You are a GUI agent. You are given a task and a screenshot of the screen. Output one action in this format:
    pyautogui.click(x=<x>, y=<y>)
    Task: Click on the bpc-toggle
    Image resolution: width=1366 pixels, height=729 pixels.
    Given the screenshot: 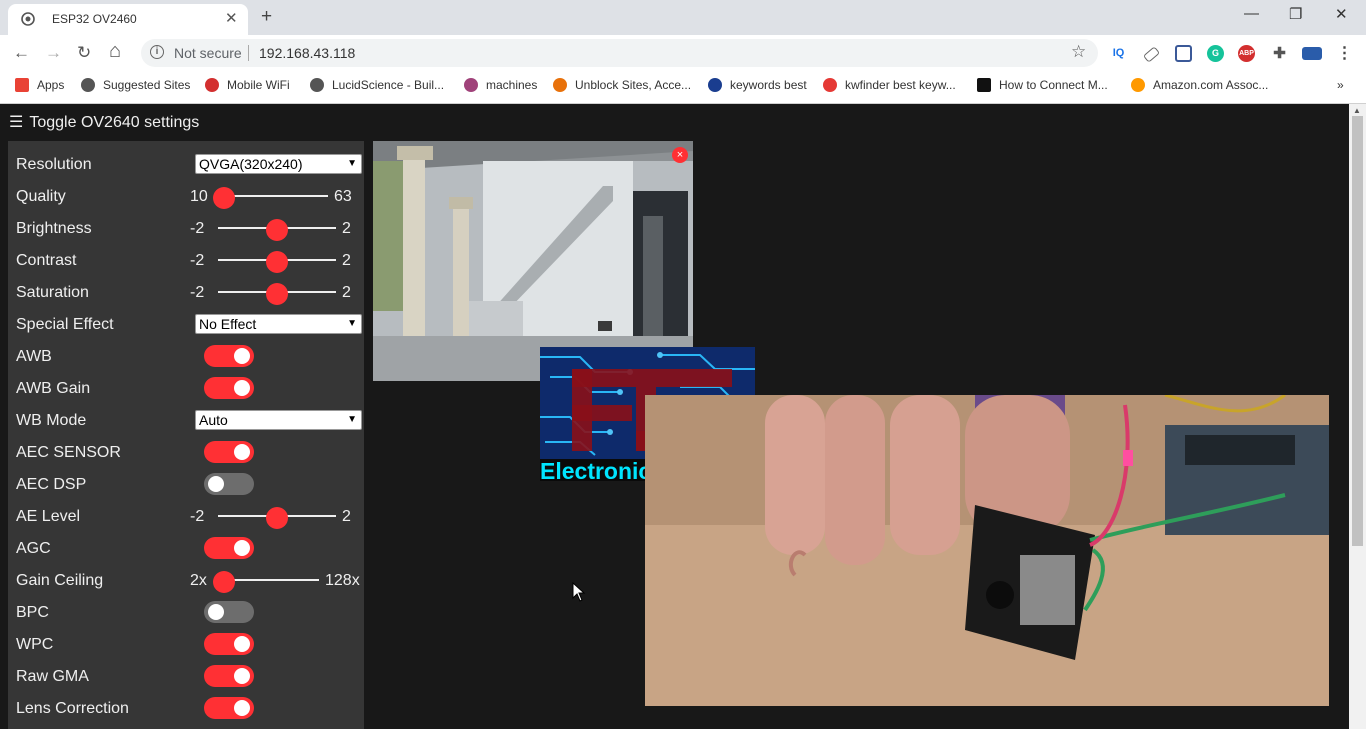 What is the action you would take?
    pyautogui.click(x=229, y=612)
    